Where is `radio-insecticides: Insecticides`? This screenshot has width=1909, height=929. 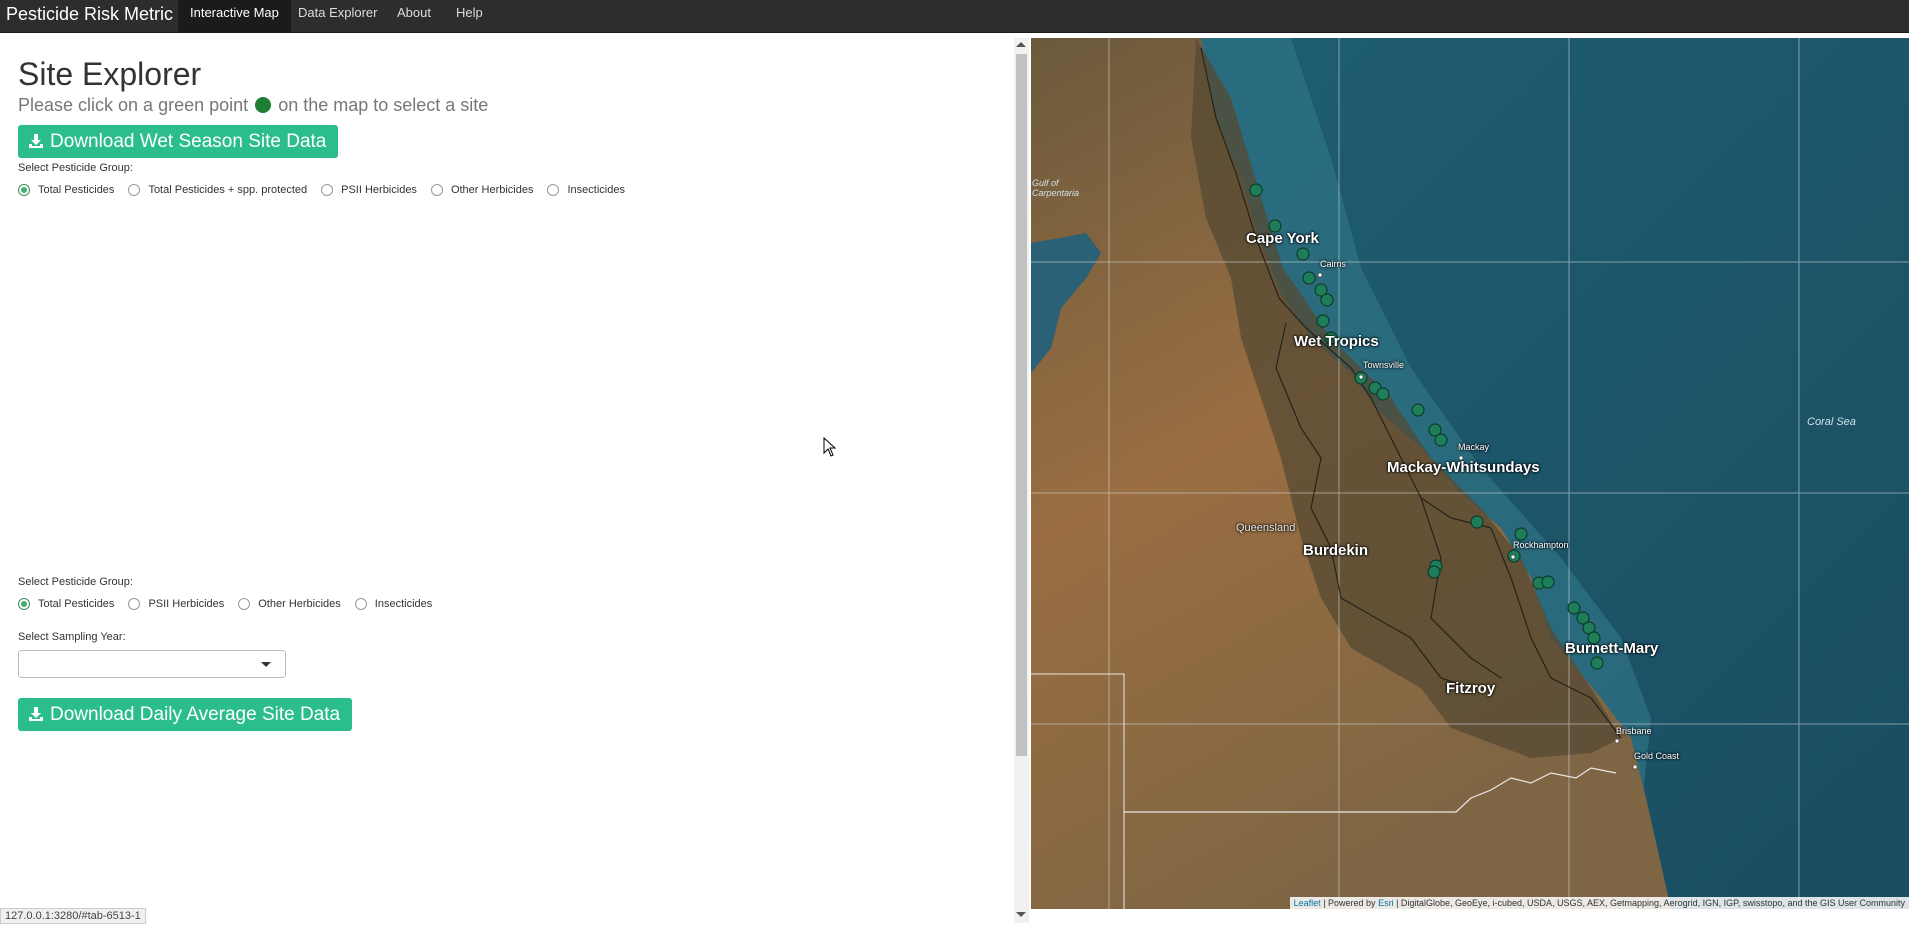 radio-insecticides: Insecticides is located at coordinates (586, 190).